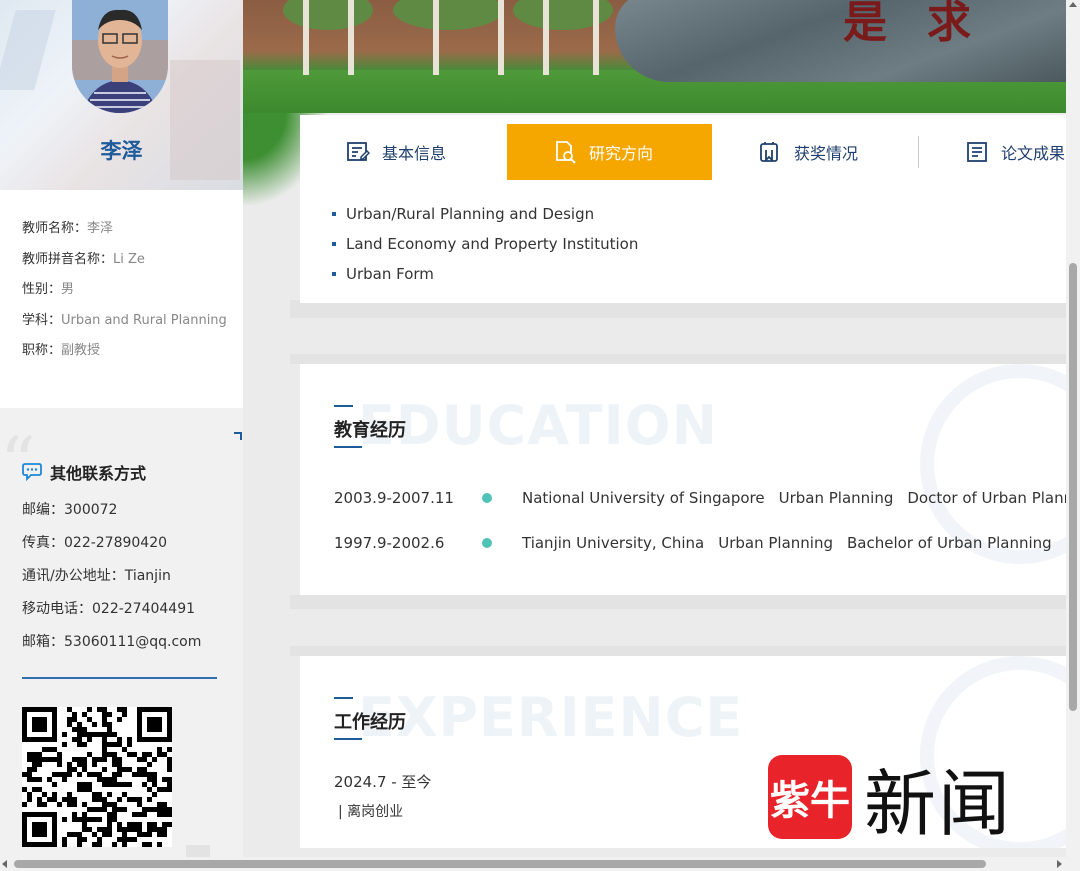 This screenshot has height=871, width=1080. Describe the element at coordinates (383, 782) in the screenshot. I see `experience-date: 2024.7 - 至今` at that location.